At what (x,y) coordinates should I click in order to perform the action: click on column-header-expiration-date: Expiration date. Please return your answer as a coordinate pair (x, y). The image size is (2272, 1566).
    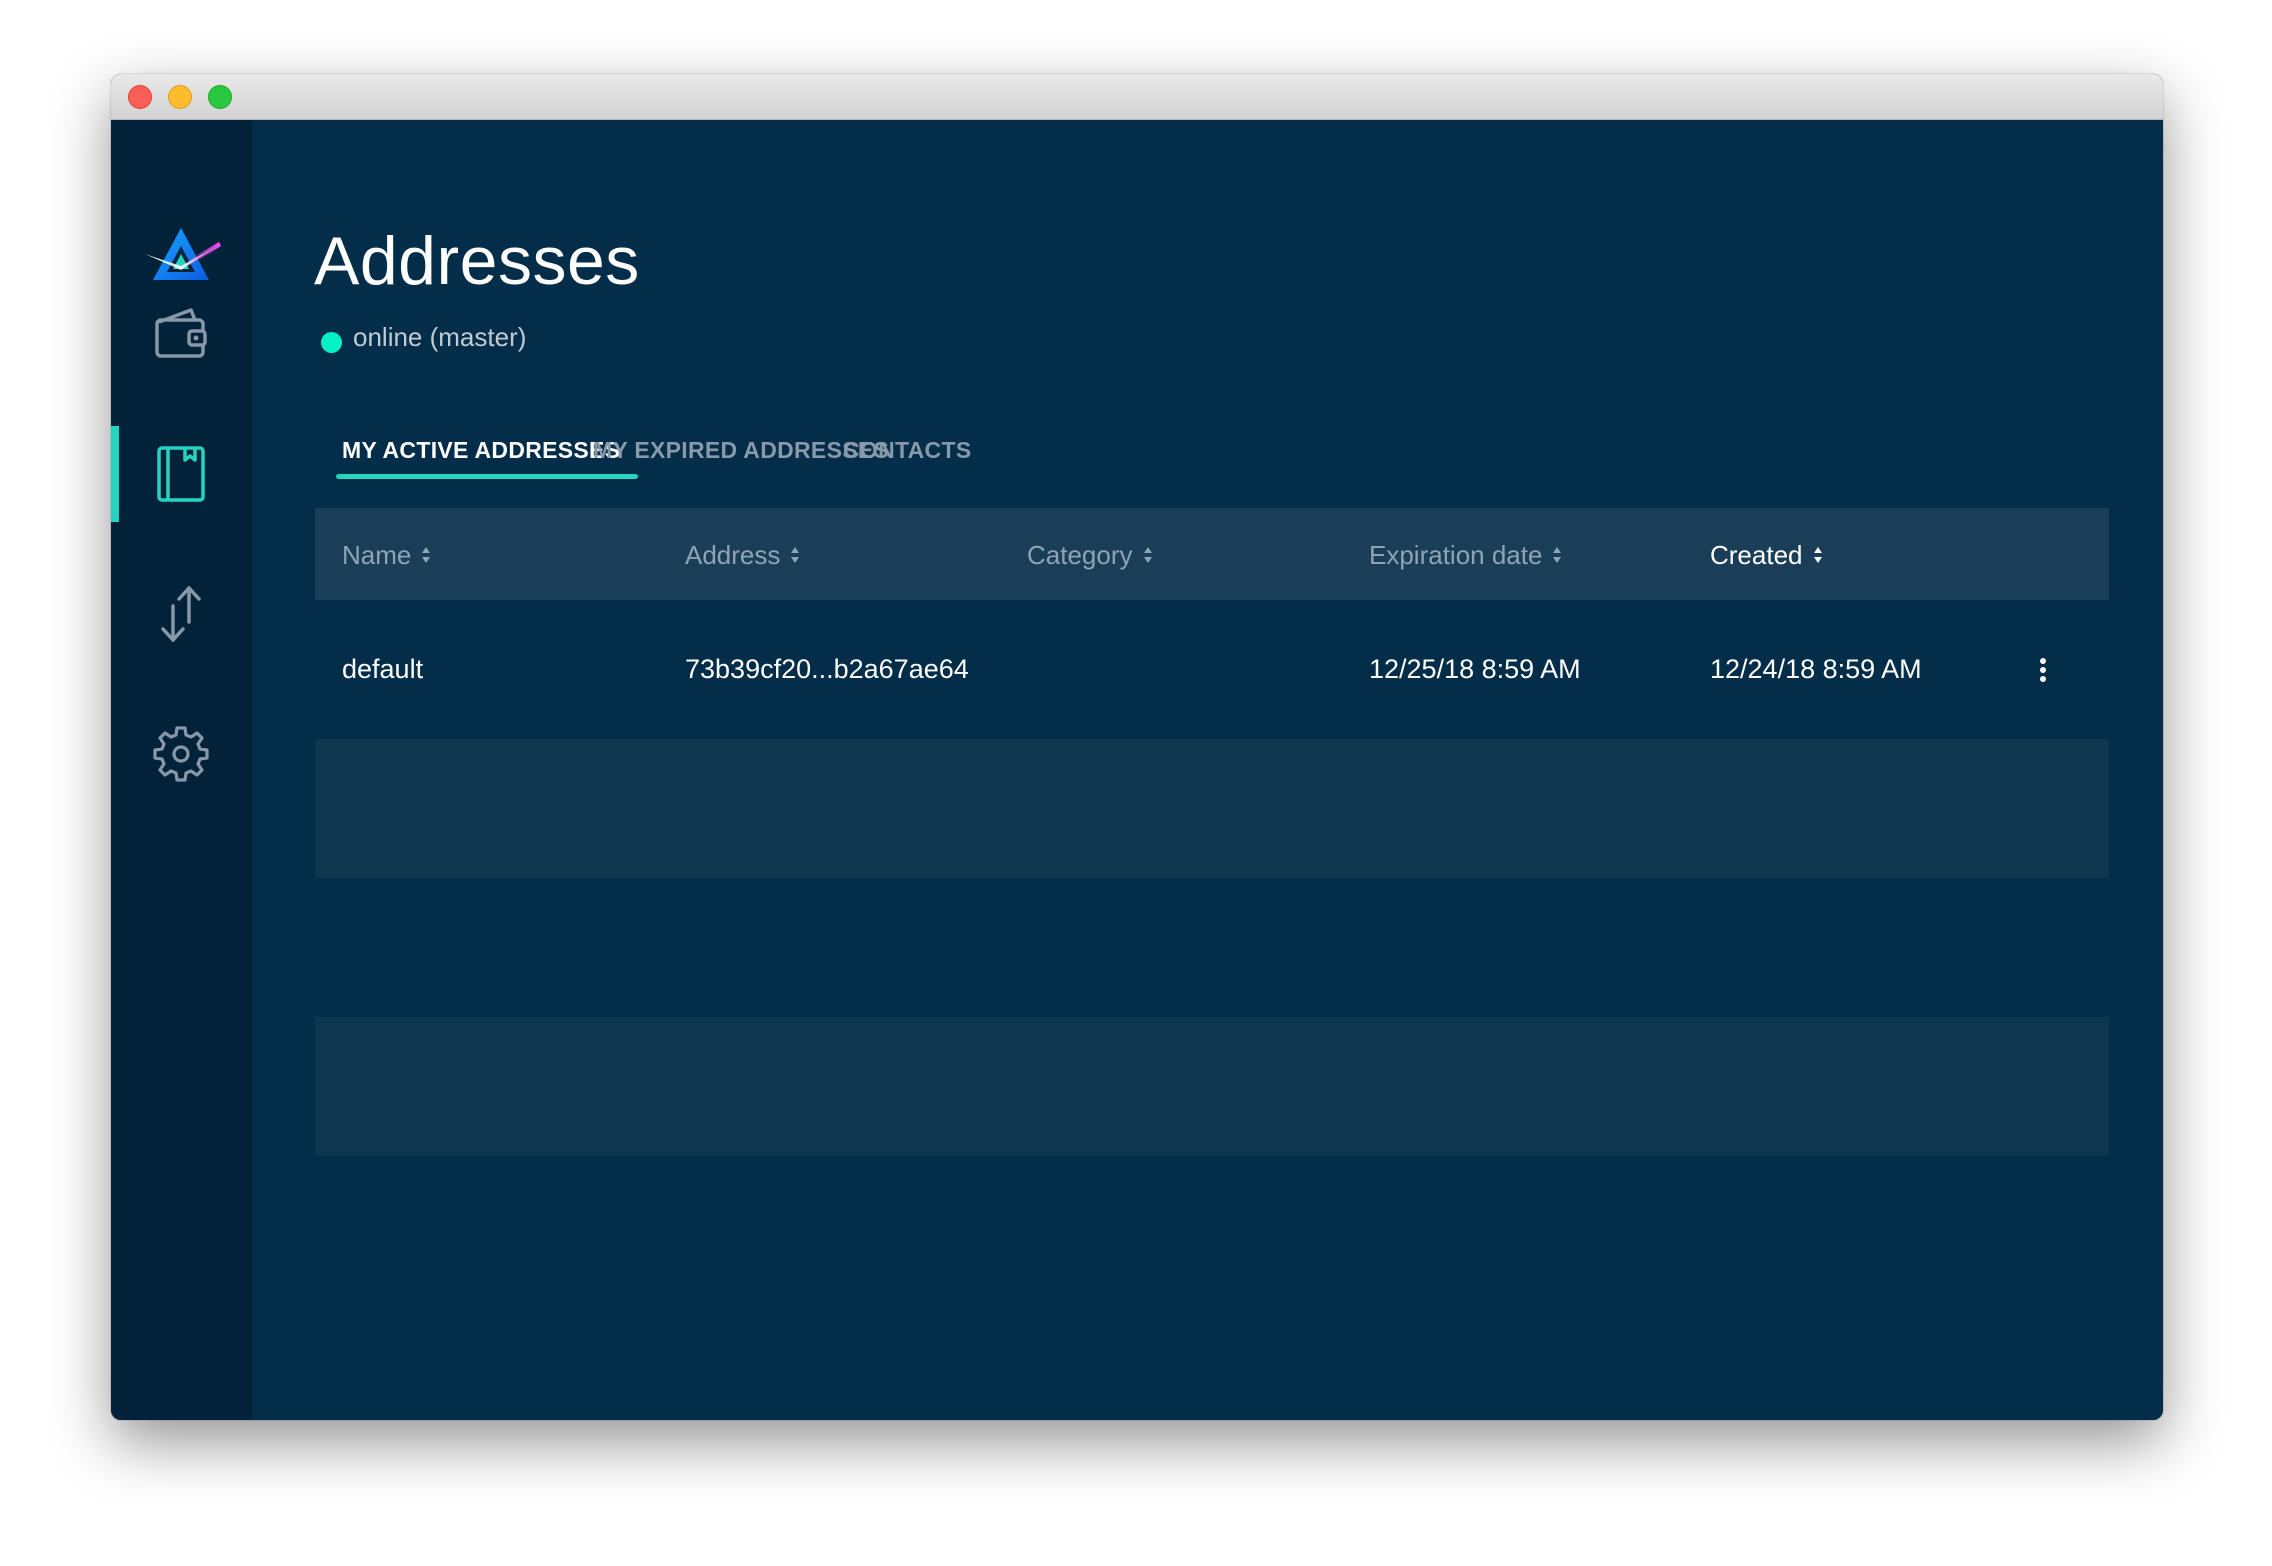
    Looking at the image, I should click on (1465, 556).